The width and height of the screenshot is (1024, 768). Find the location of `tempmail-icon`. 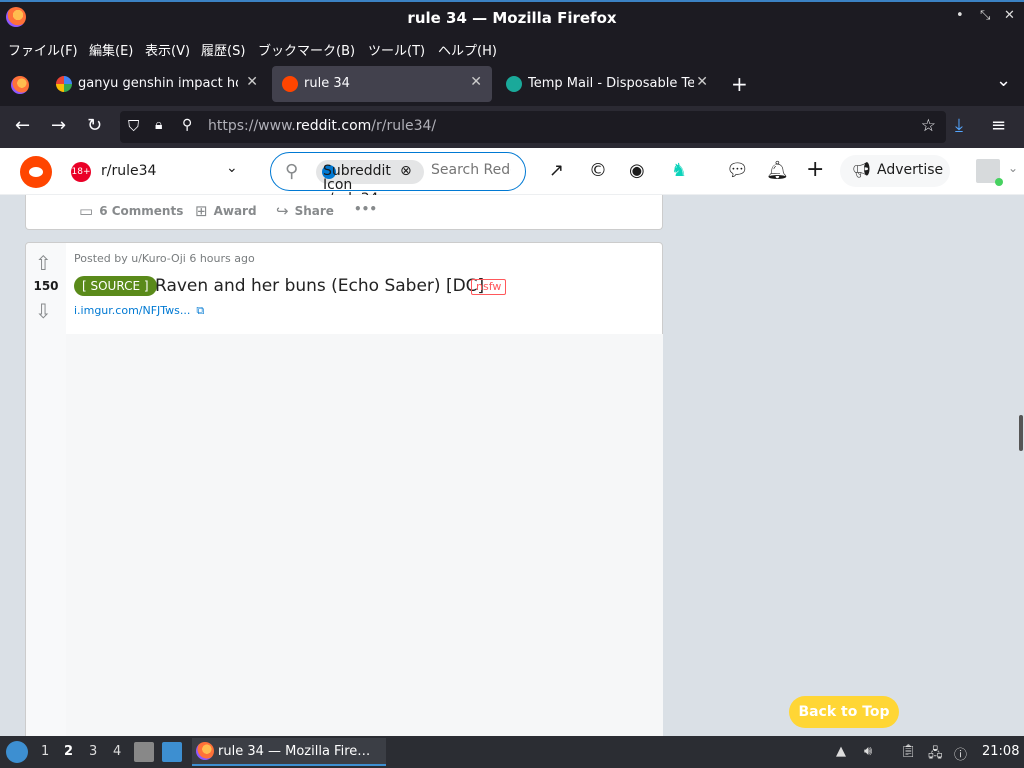

tempmail-icon is located at coordinates (514, 84).